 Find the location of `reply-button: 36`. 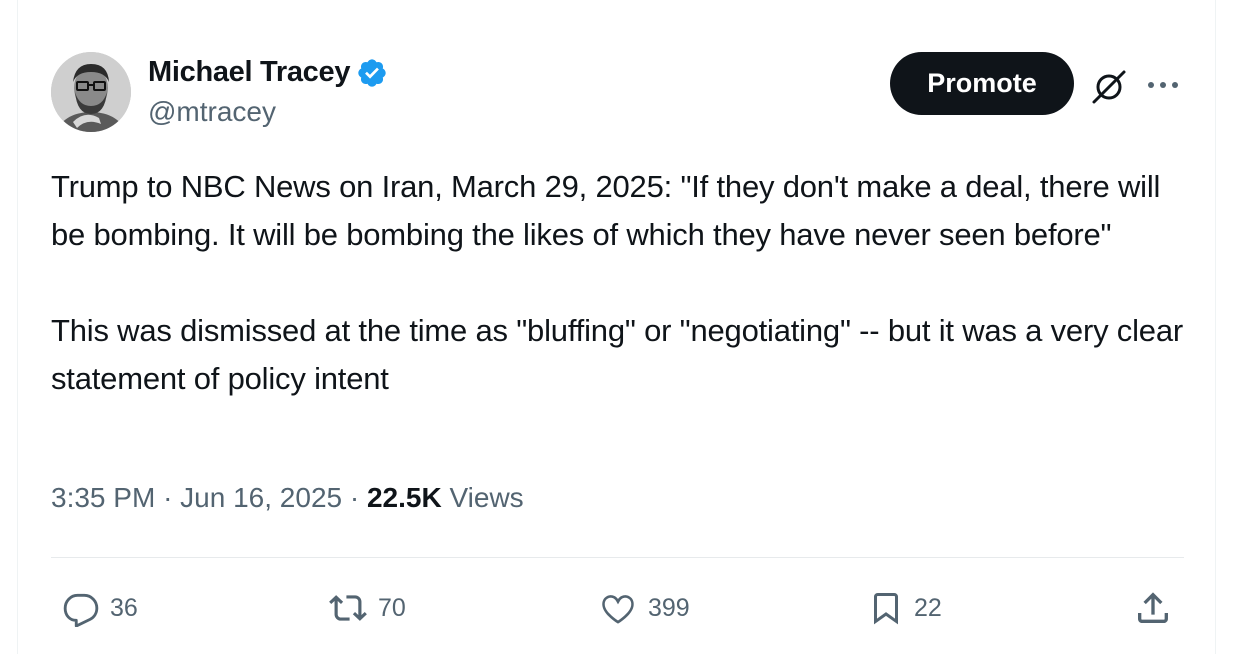

reply-button: 36 is located at coordinates (100, 608).